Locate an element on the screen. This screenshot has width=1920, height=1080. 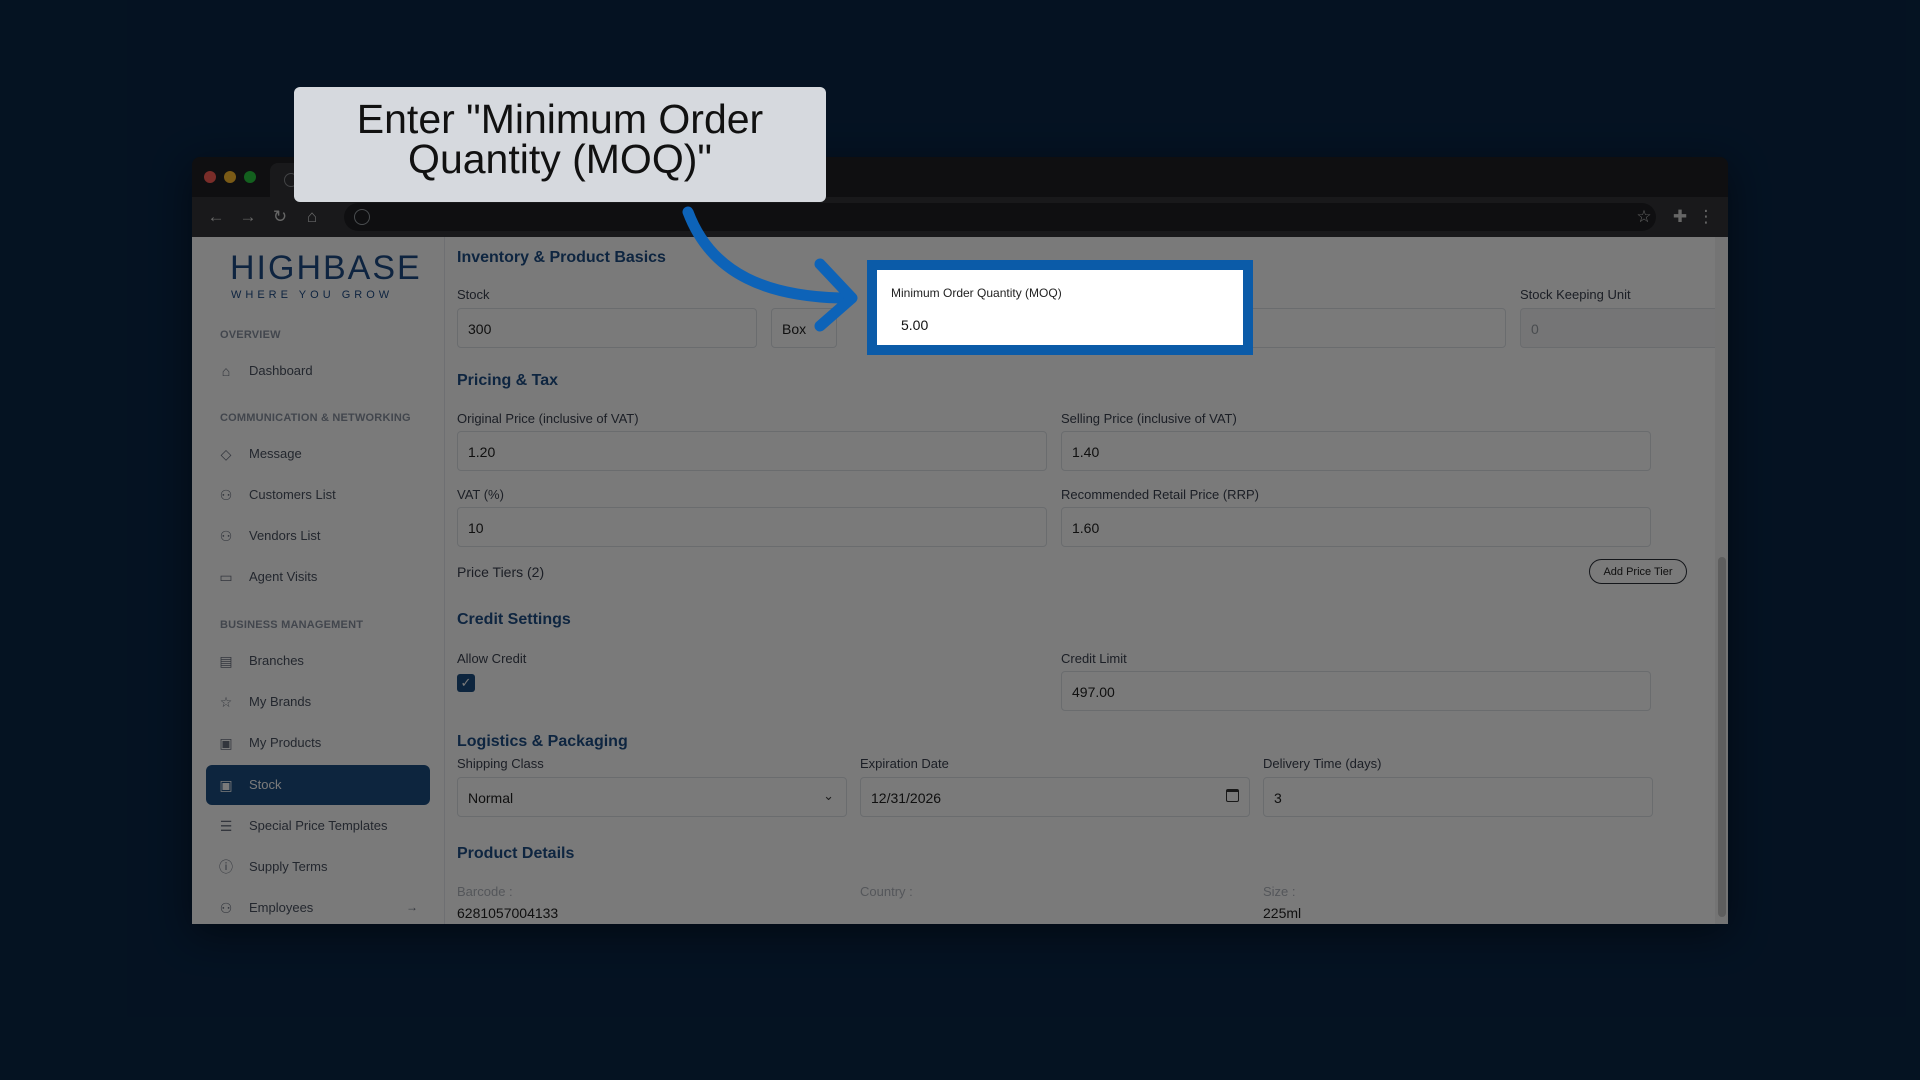
globe-icon is located at coordinates (362, 217).